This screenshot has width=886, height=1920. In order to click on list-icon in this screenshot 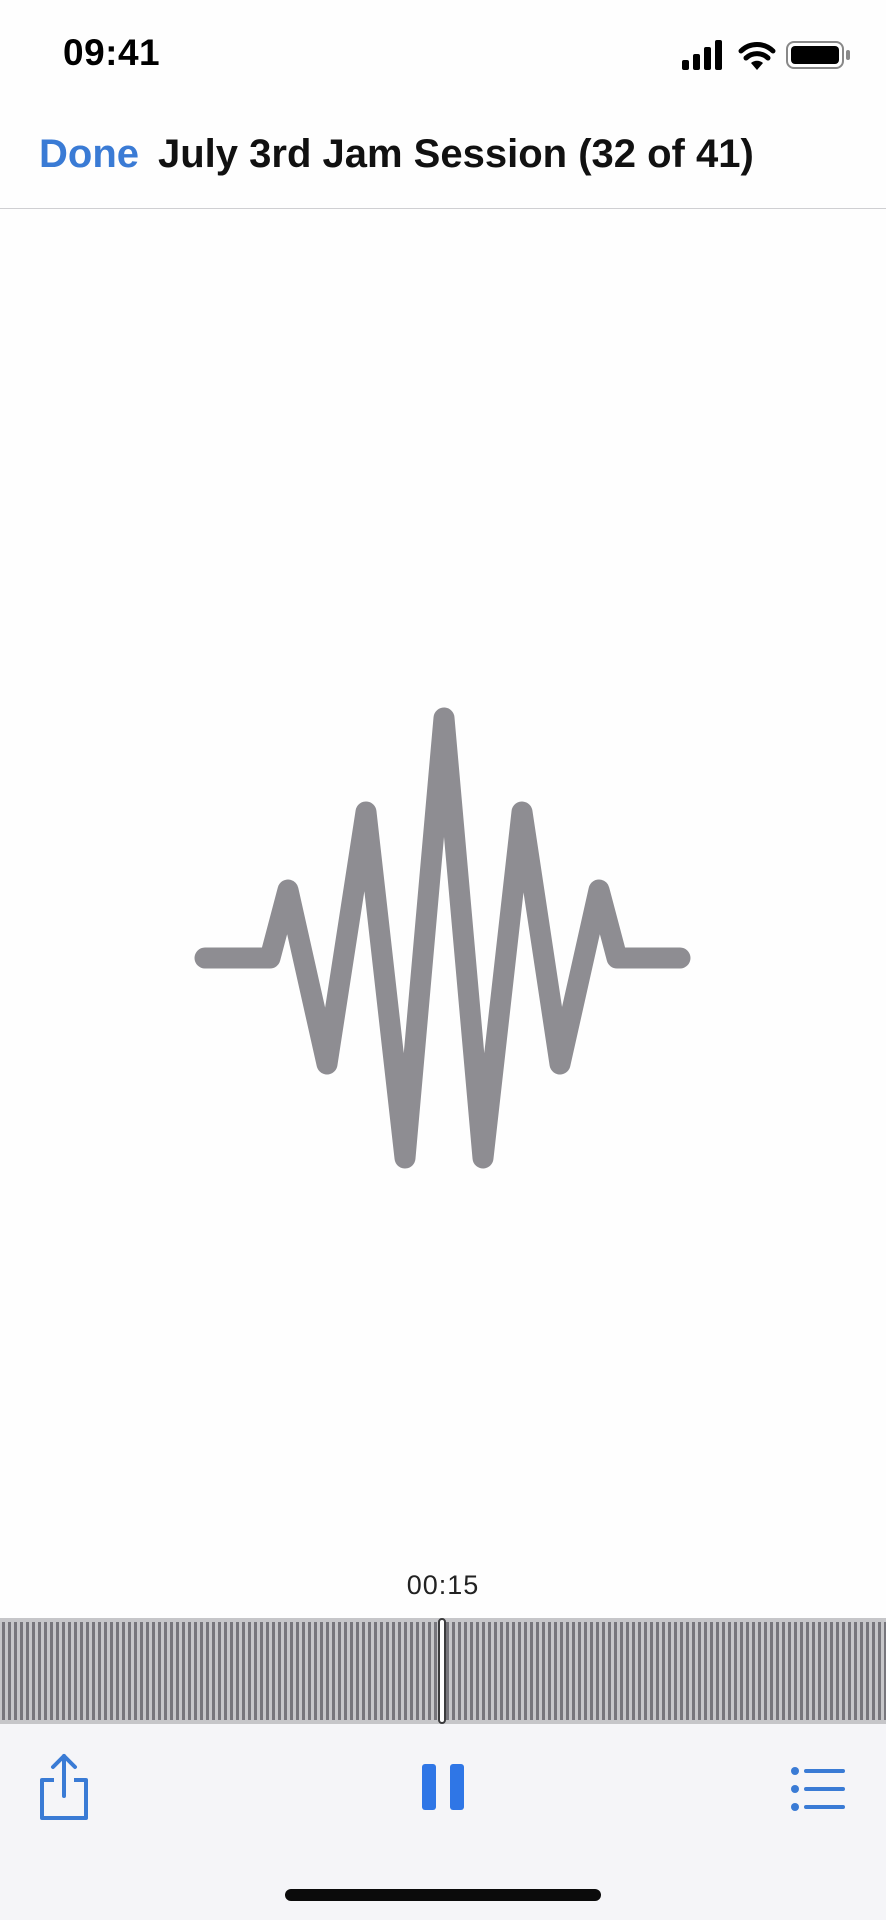, I will do `click(818, 1789)`.